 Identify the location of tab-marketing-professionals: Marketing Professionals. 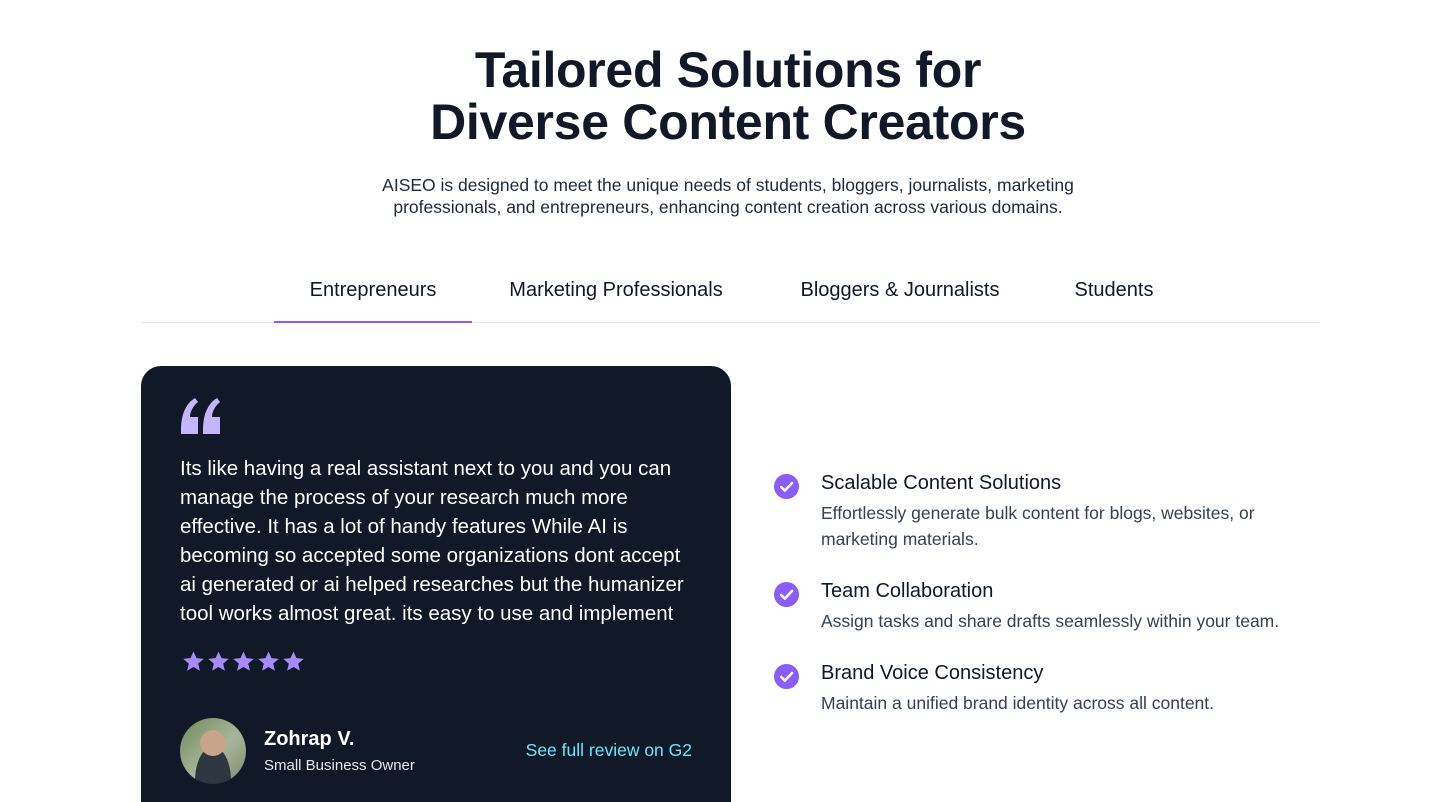
(616, 296).